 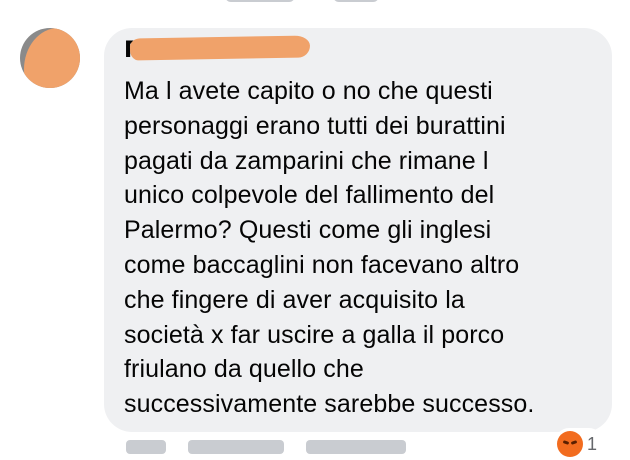 I want to click on reaction-count: 1, so click(x=592, y=443).